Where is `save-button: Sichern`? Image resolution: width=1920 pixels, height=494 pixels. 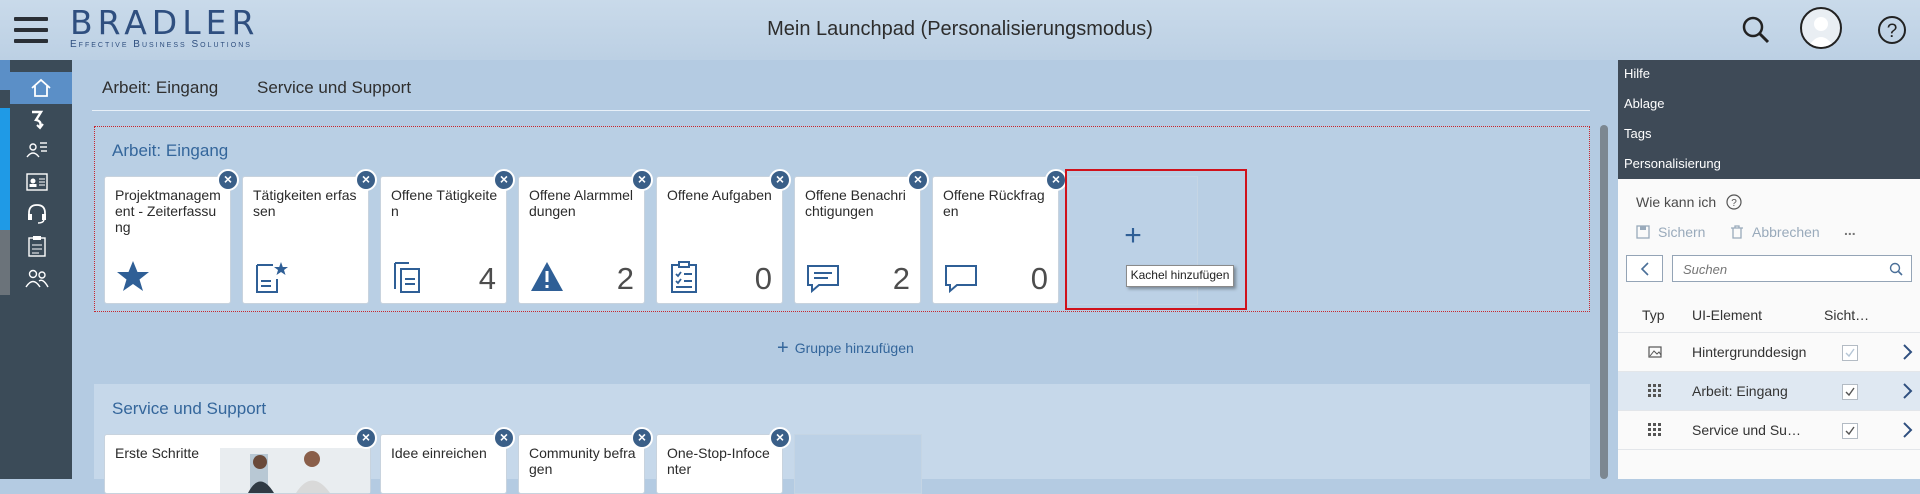 save-button: Sichern is located at coordinates (1670, 232).